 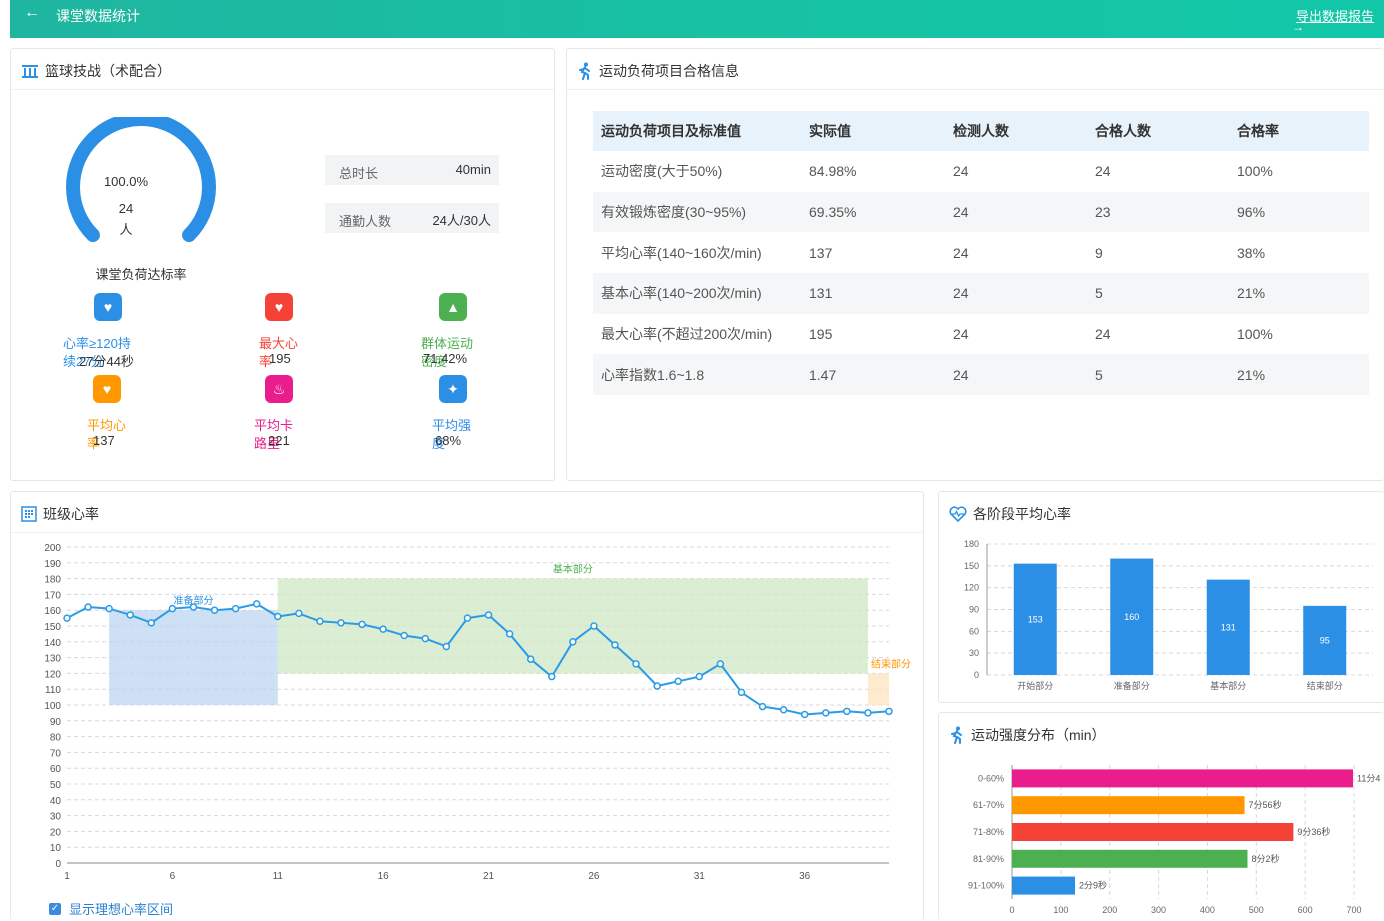 I want to click on checkbox-checked-icon: ✓, so click(x=55, y=908).